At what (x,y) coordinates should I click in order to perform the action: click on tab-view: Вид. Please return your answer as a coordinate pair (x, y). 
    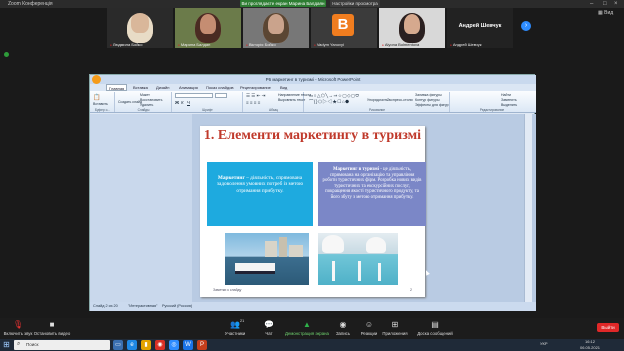
    Looking at the image, I should click on (283, 87).